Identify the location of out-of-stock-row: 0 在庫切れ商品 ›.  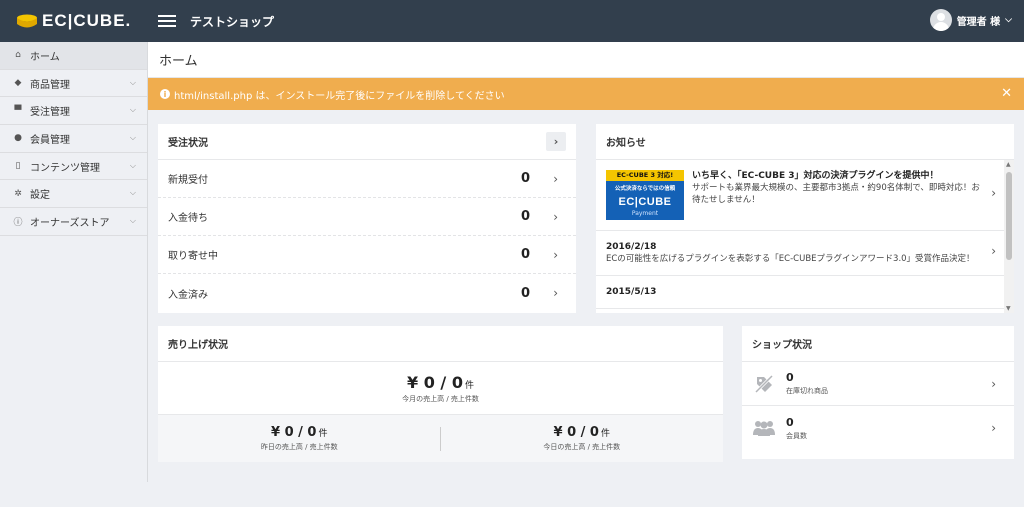
(878, 384).